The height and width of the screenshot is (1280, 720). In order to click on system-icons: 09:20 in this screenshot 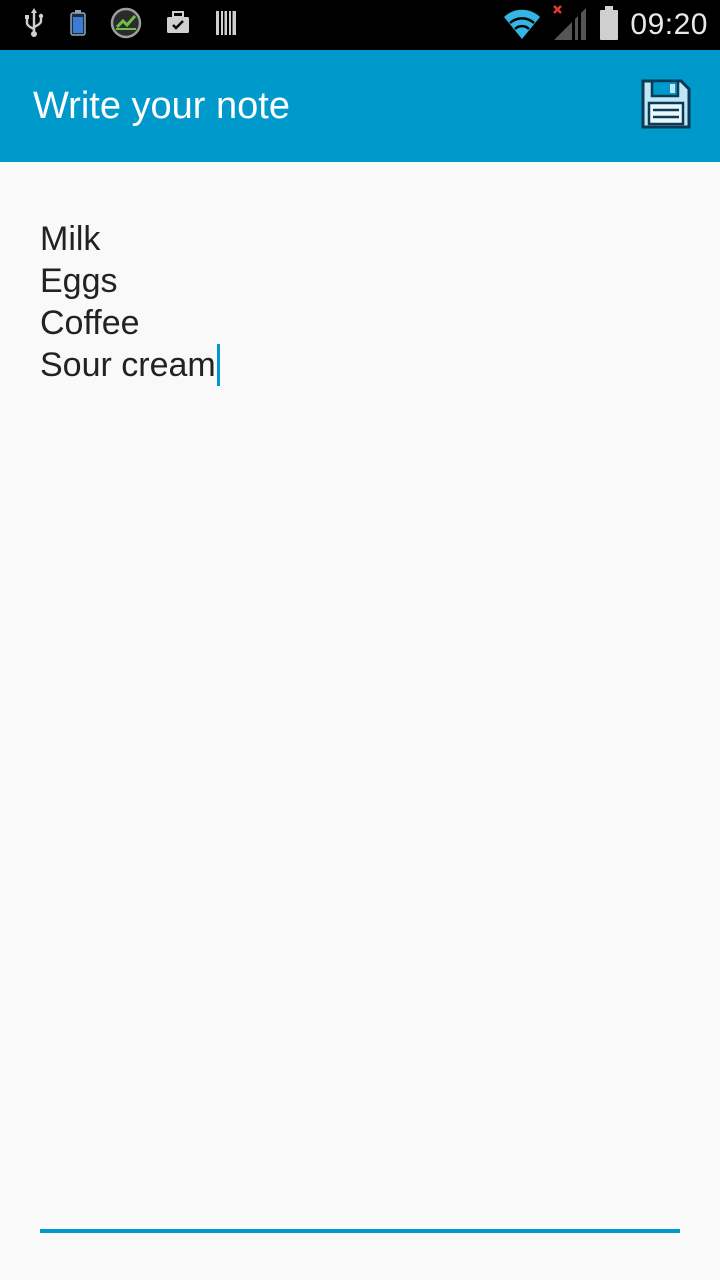, I will do `click(605, 25)`.